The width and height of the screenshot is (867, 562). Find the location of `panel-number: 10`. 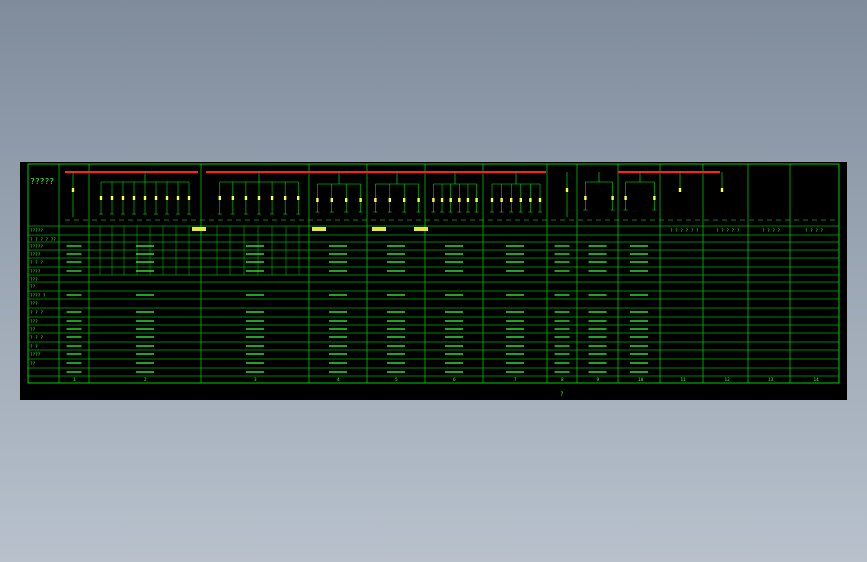

panel-number: 10 is located at coordinates (641, 380).